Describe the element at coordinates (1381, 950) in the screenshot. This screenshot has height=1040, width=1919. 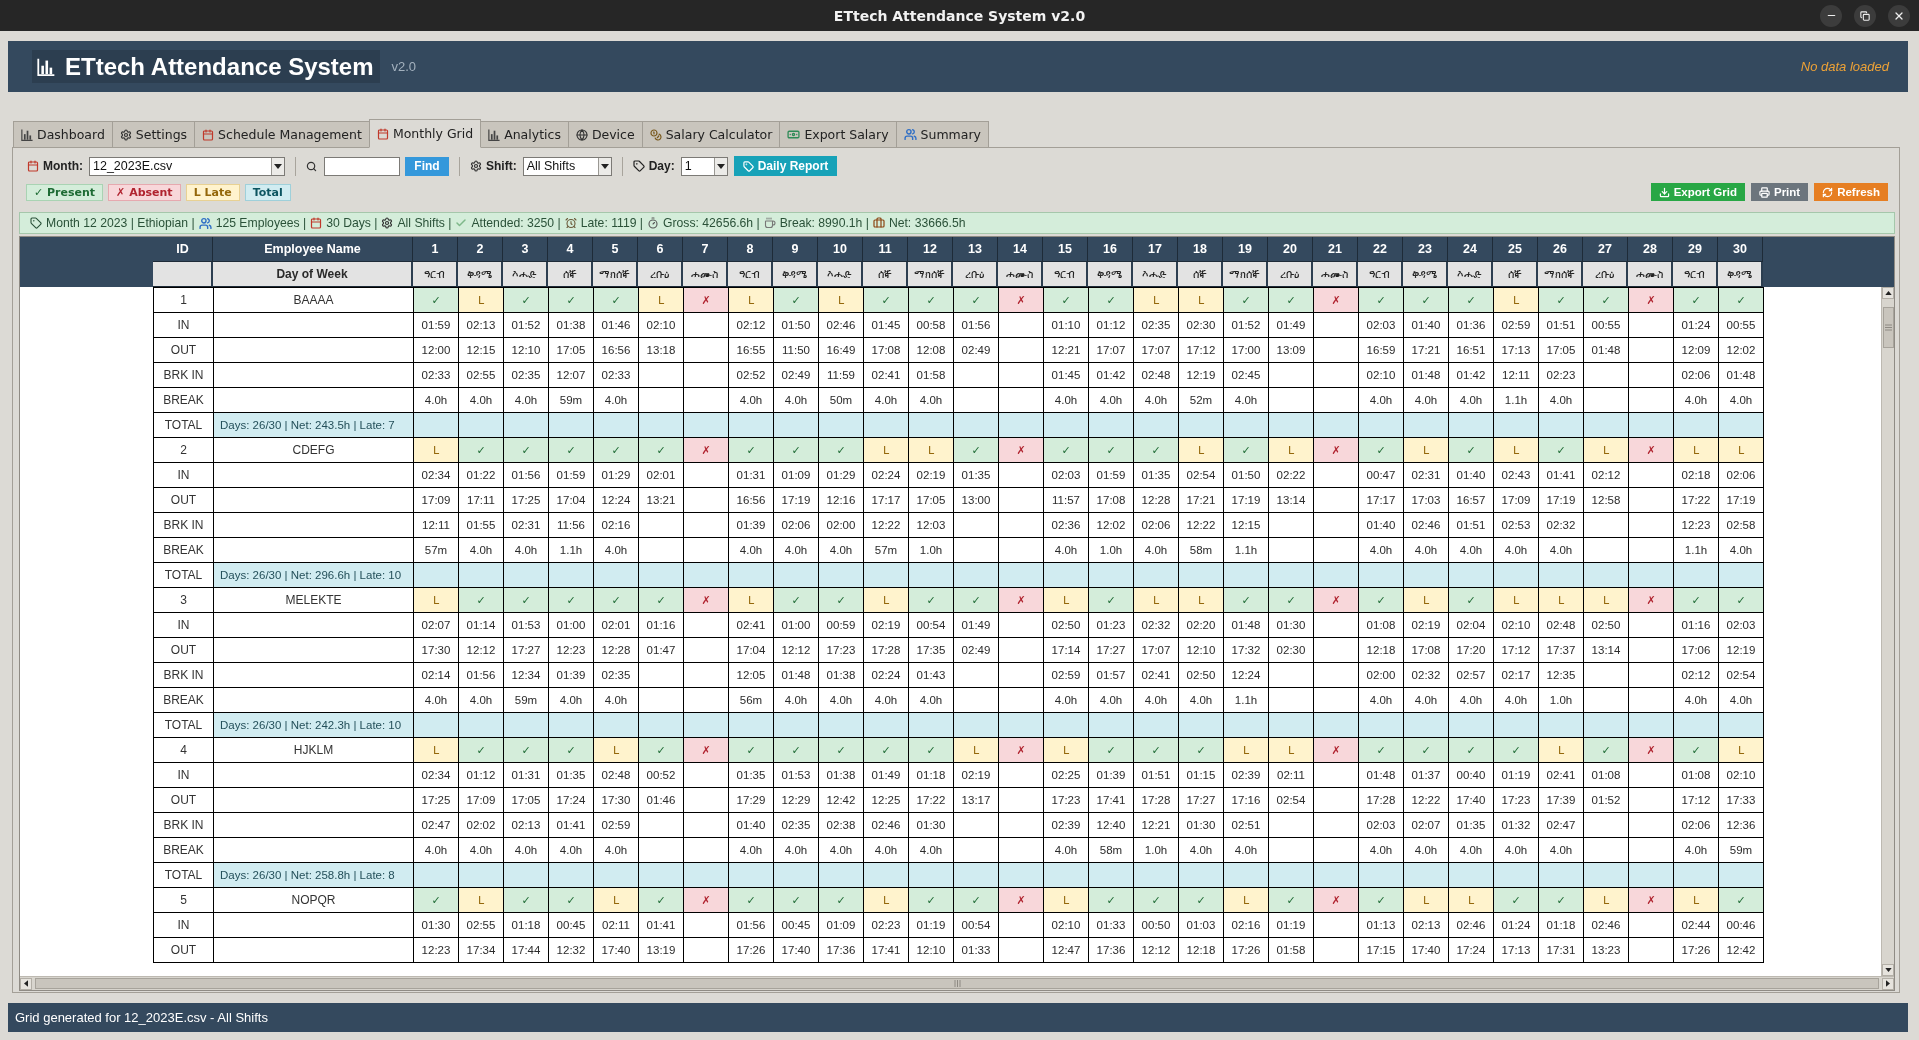
I see `time-cell: 17:15` at that location.